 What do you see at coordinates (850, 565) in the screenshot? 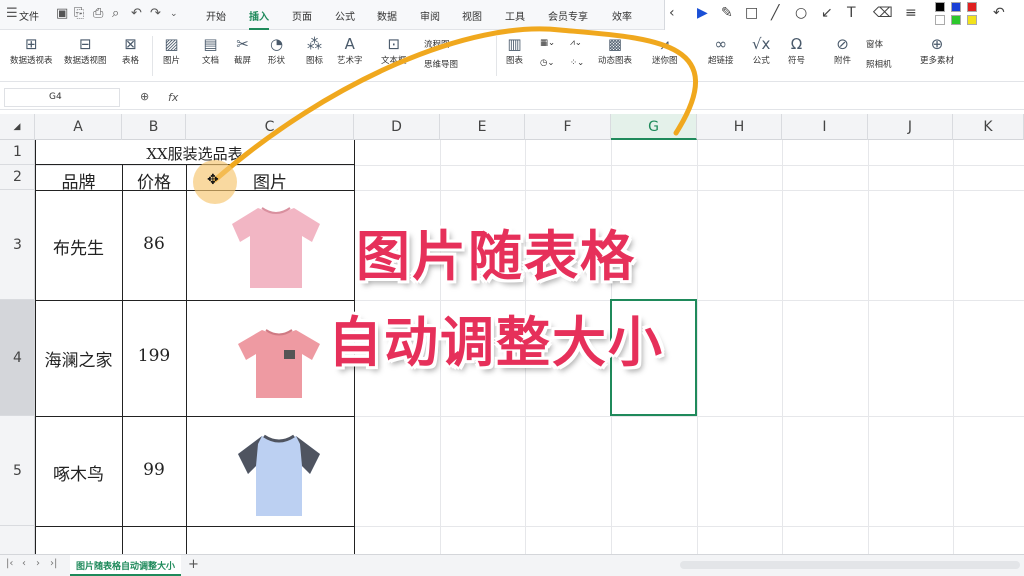
I see `horizontal-scrollbar` at bounding box center [850, 565].